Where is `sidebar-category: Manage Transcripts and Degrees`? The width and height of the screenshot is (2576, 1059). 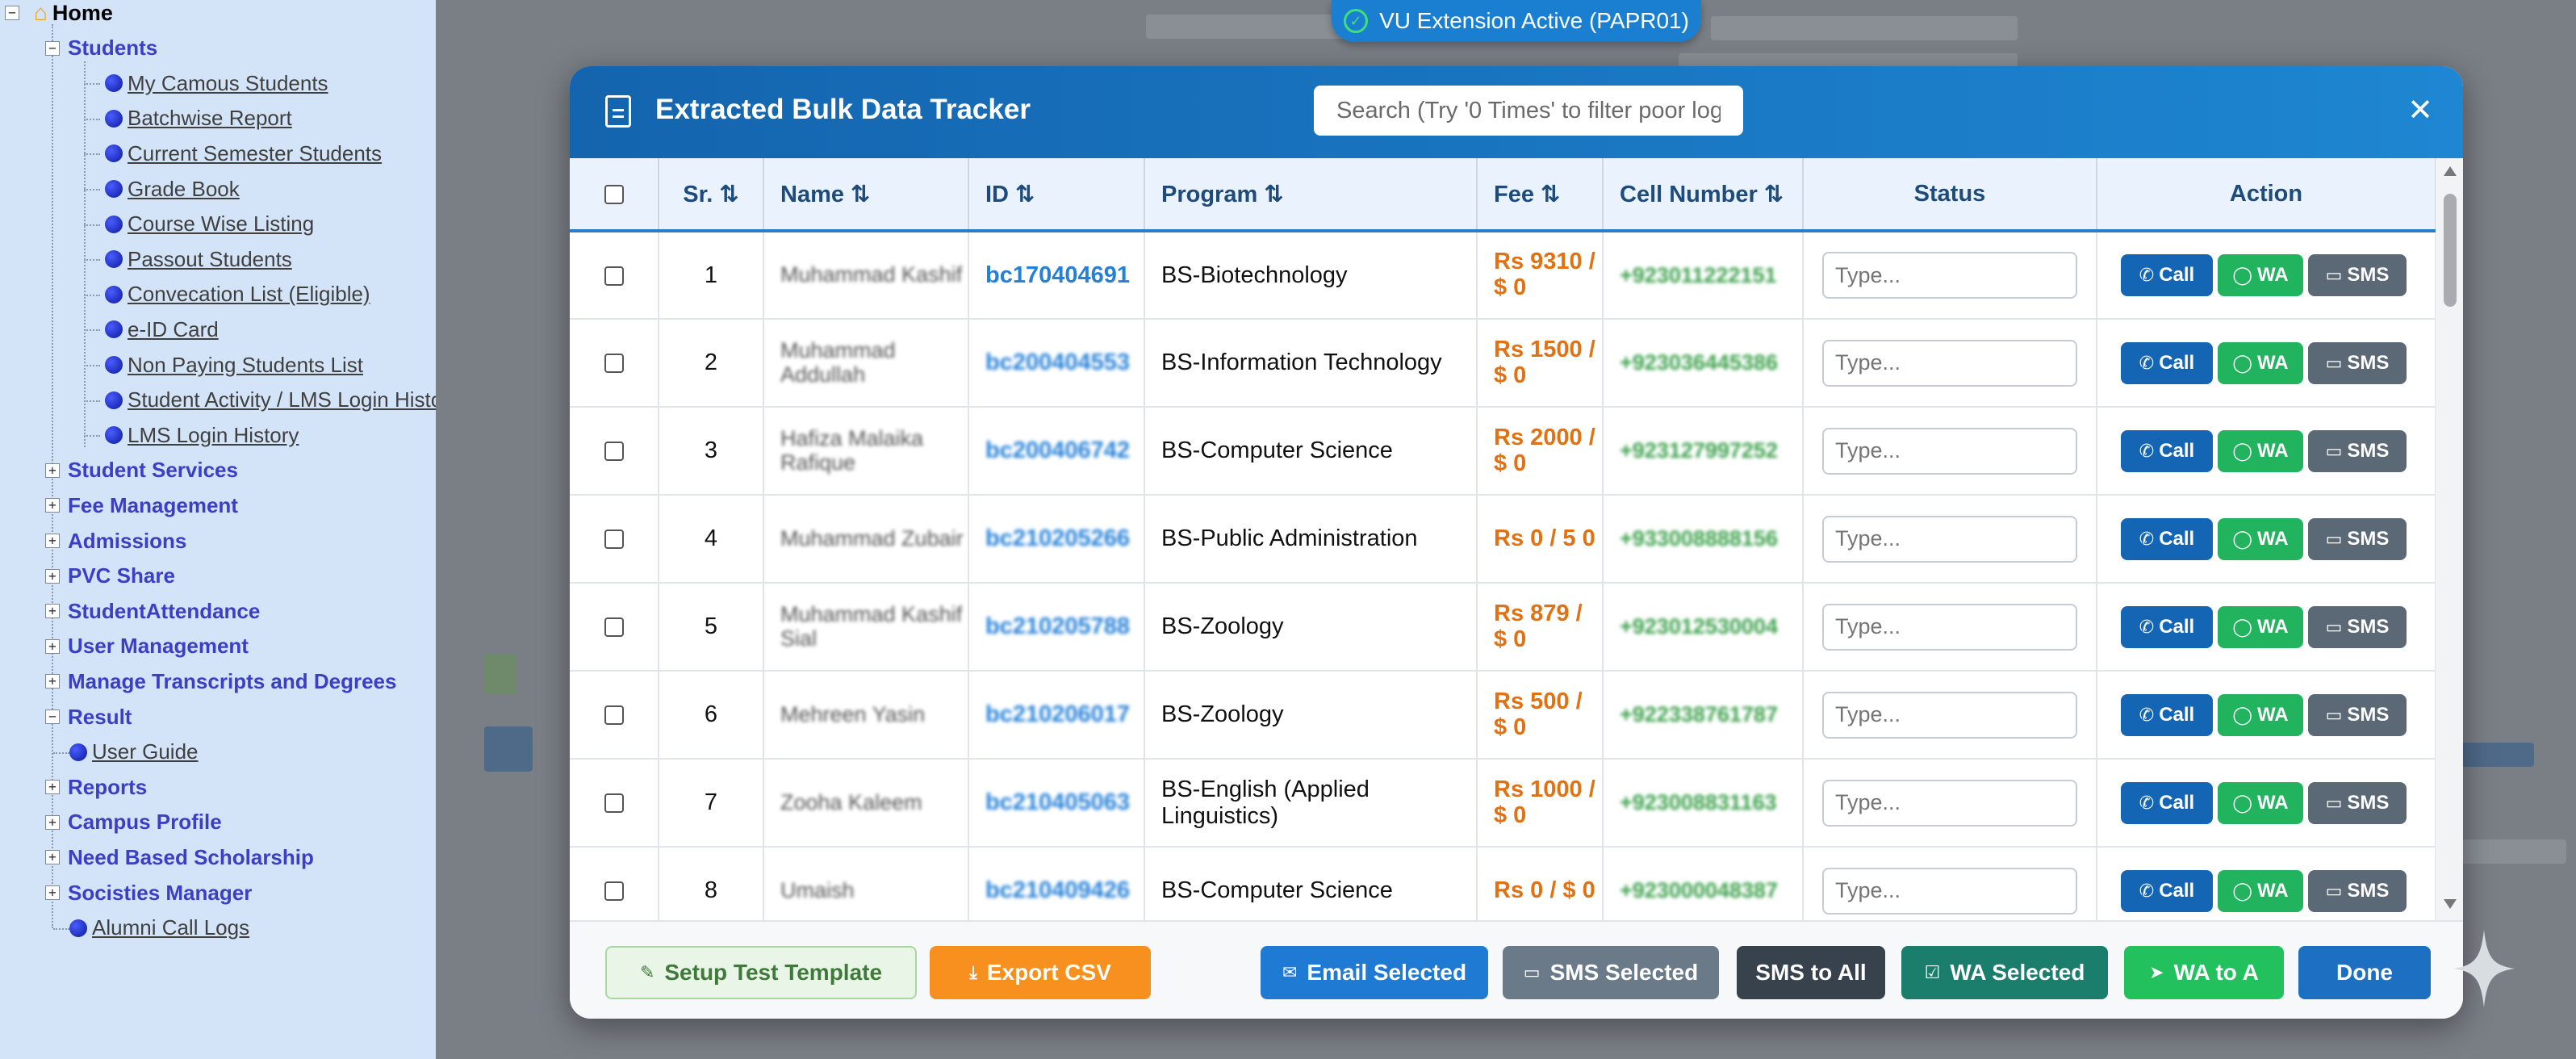 sidebar-category: Manage Transcripts and Degrees is located at coordinates (232, 681).